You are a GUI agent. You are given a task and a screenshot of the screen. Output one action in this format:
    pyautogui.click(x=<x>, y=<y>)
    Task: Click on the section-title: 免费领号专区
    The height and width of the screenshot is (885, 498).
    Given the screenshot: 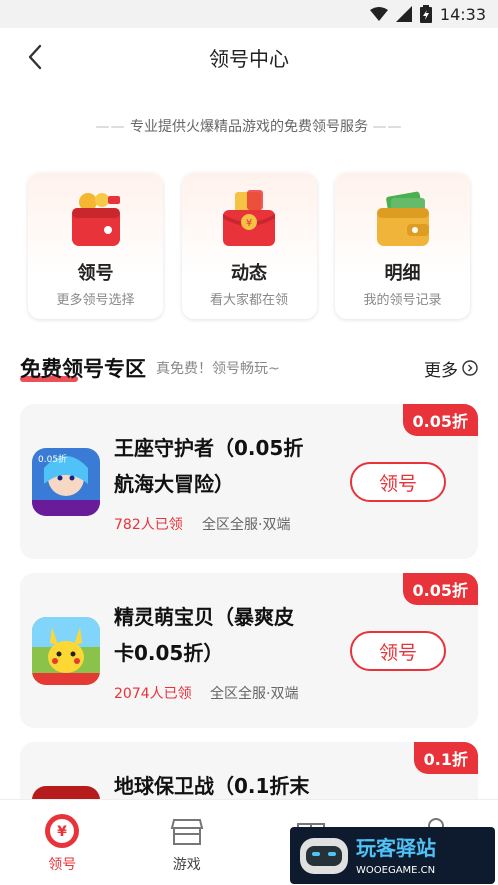 What is the action you would take?
    pyautogui.click(x=83, y=368)
    